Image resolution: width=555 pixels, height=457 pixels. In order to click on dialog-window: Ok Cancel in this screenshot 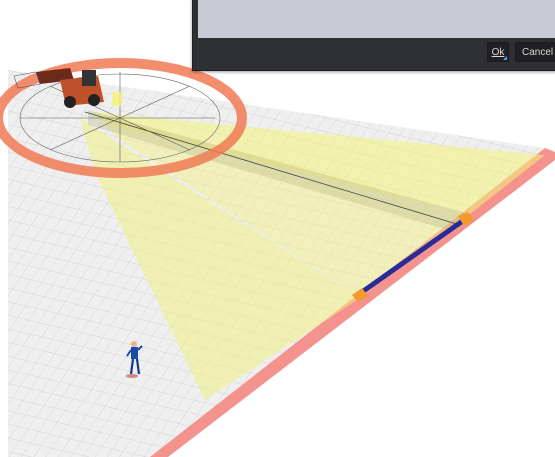, I will do `click(373, 35)`.